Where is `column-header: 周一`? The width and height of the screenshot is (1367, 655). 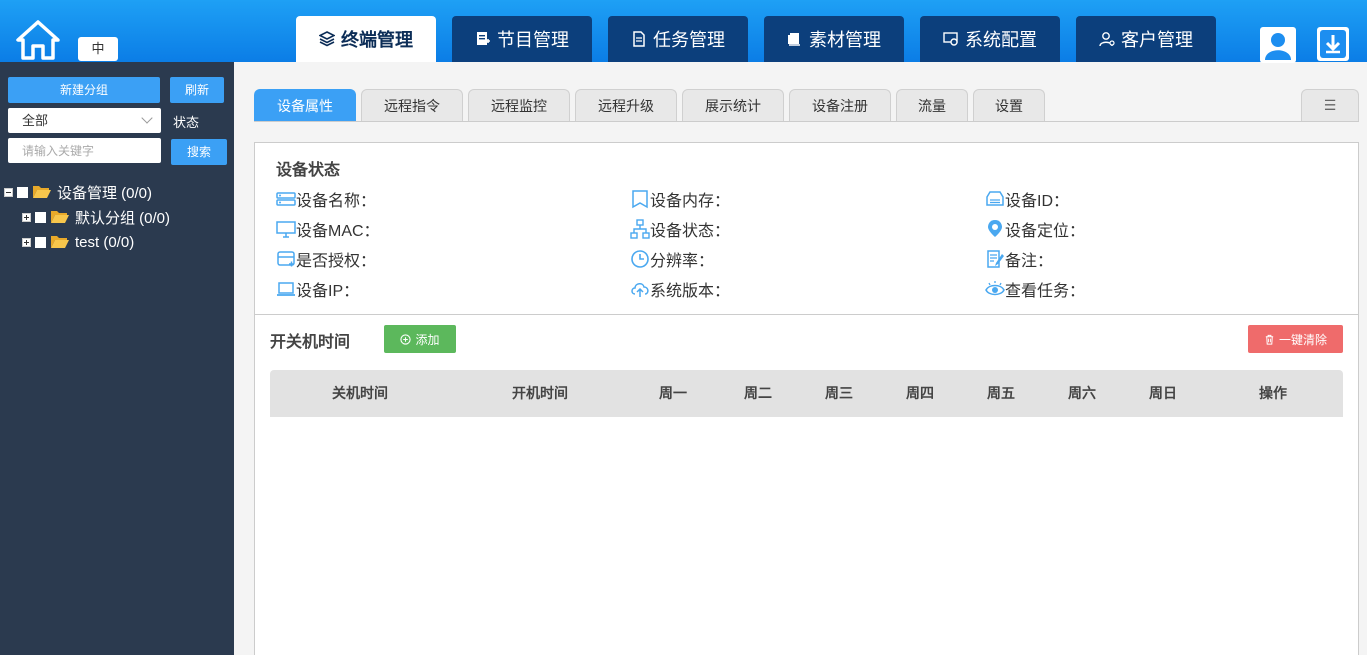
column-header: 周一 is located at coordinates (673, 393).